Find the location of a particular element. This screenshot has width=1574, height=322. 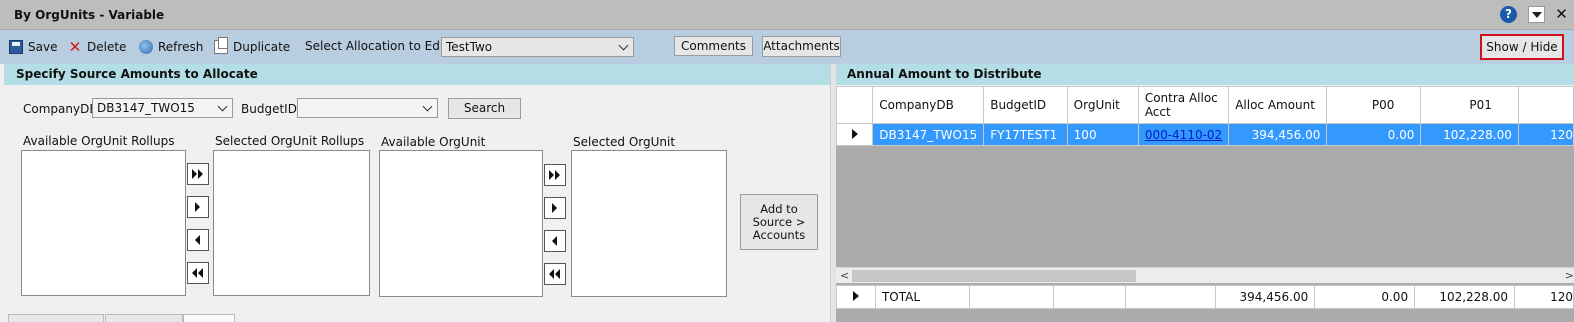

cell-contra-alloc-acct: 000-4110-02 is located at coordinates (1183, 134).